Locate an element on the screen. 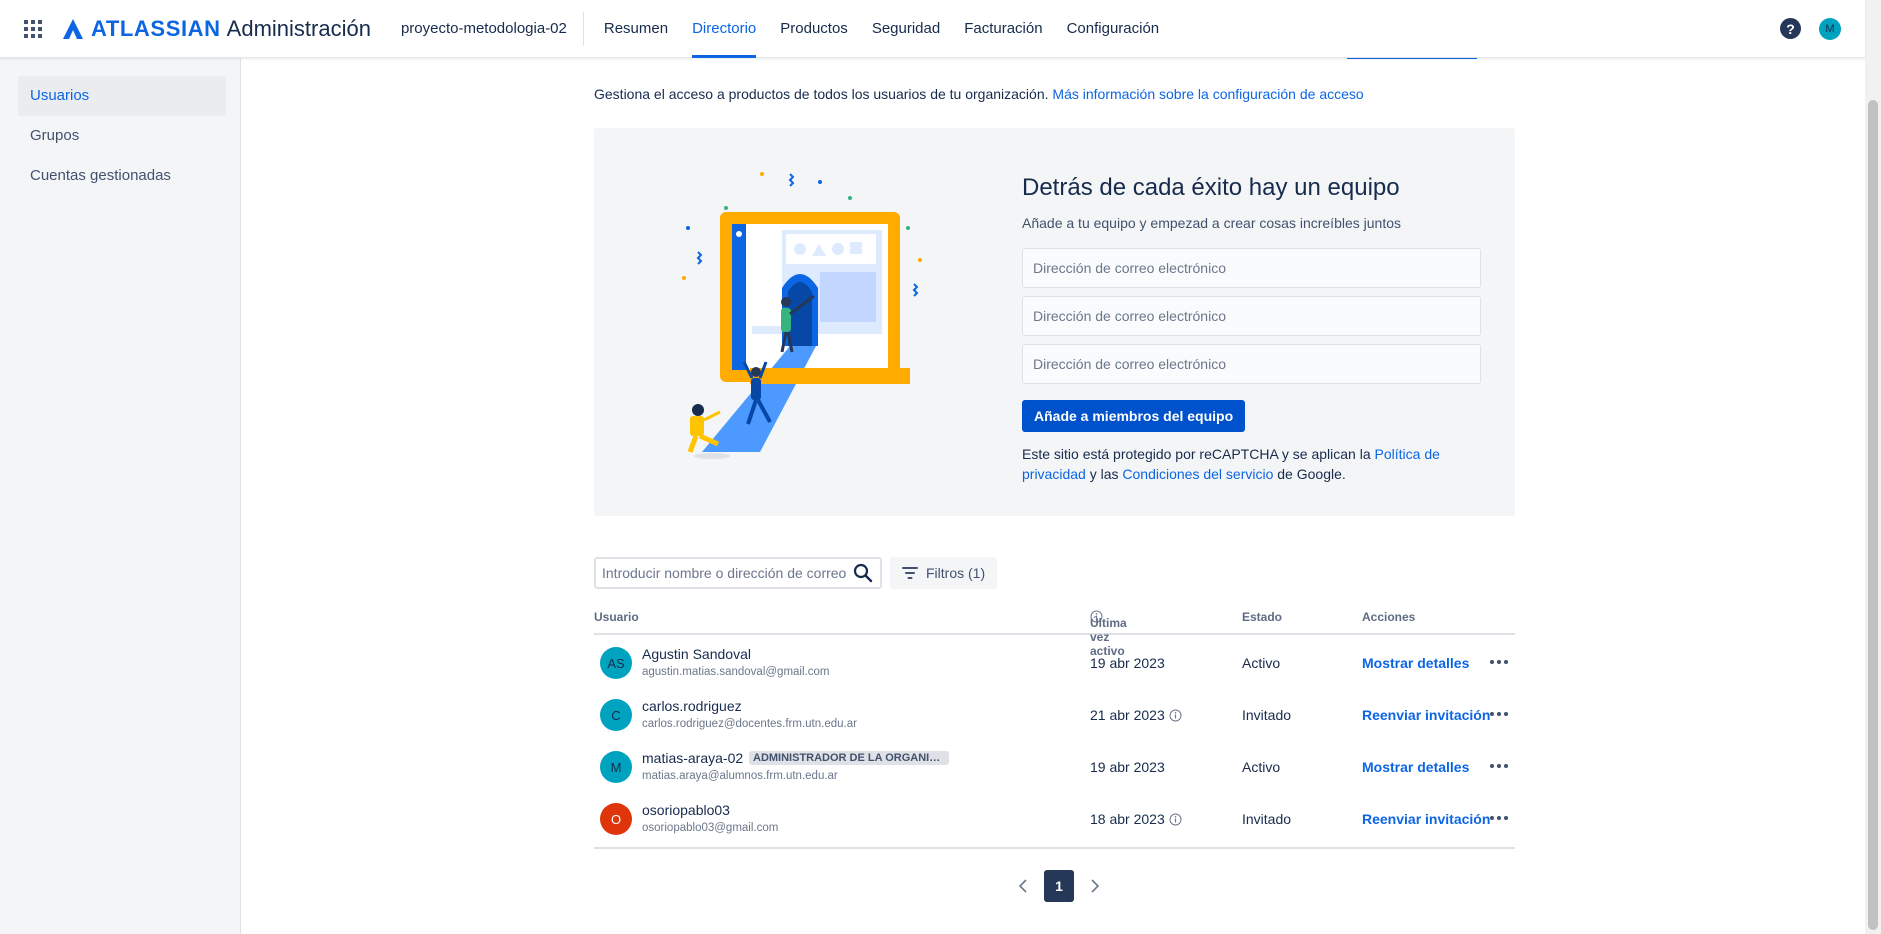 The height and width of the screenshot is (934, 1881). last-active-date: 18 abr 2023 is located at coordinates (1136, 819).